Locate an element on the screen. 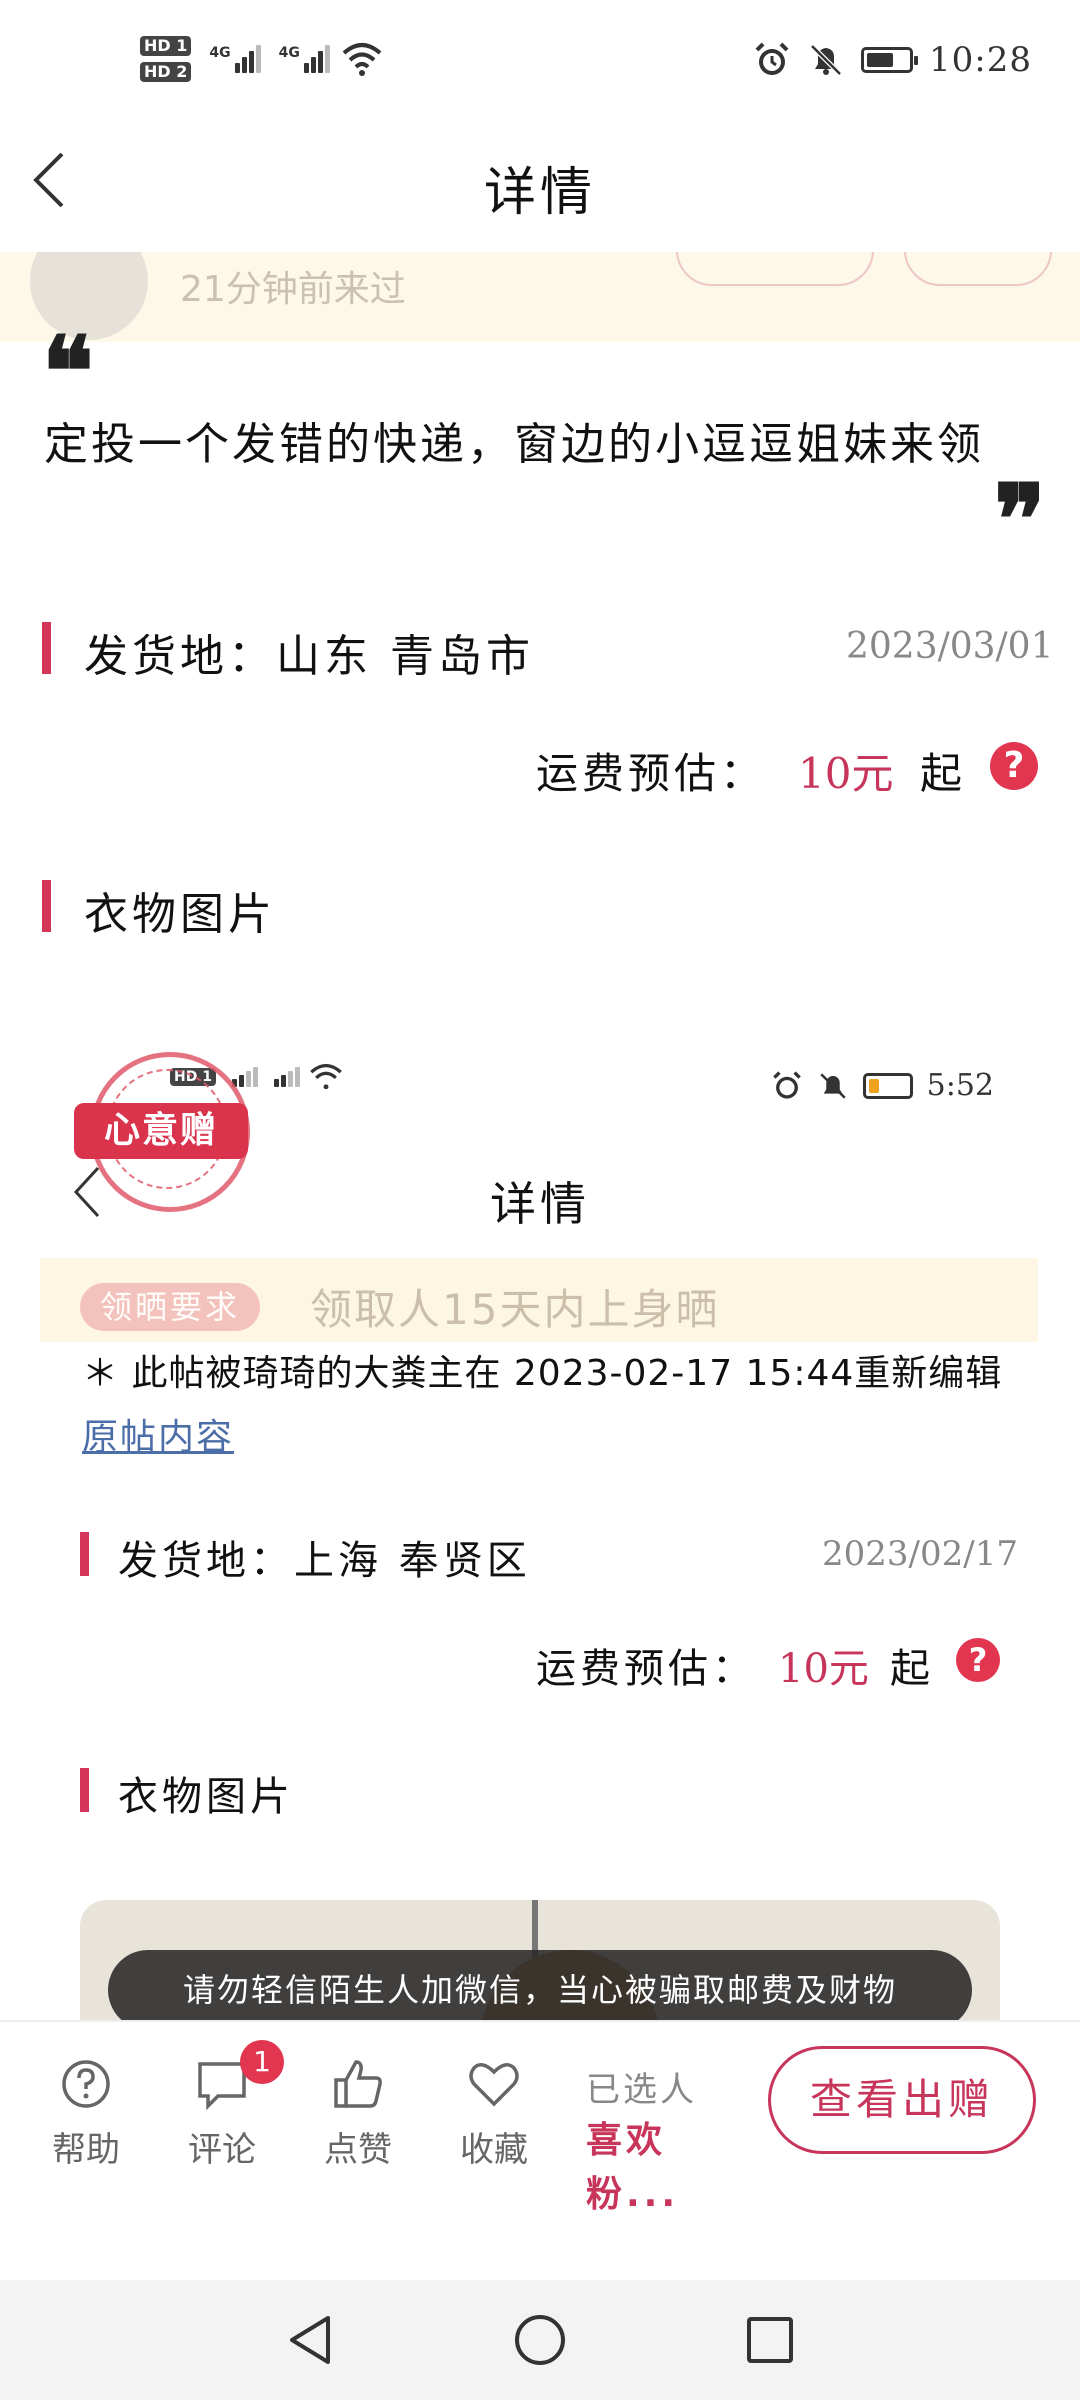  embedded-mute-icon is located at coordinates (832, 1085).